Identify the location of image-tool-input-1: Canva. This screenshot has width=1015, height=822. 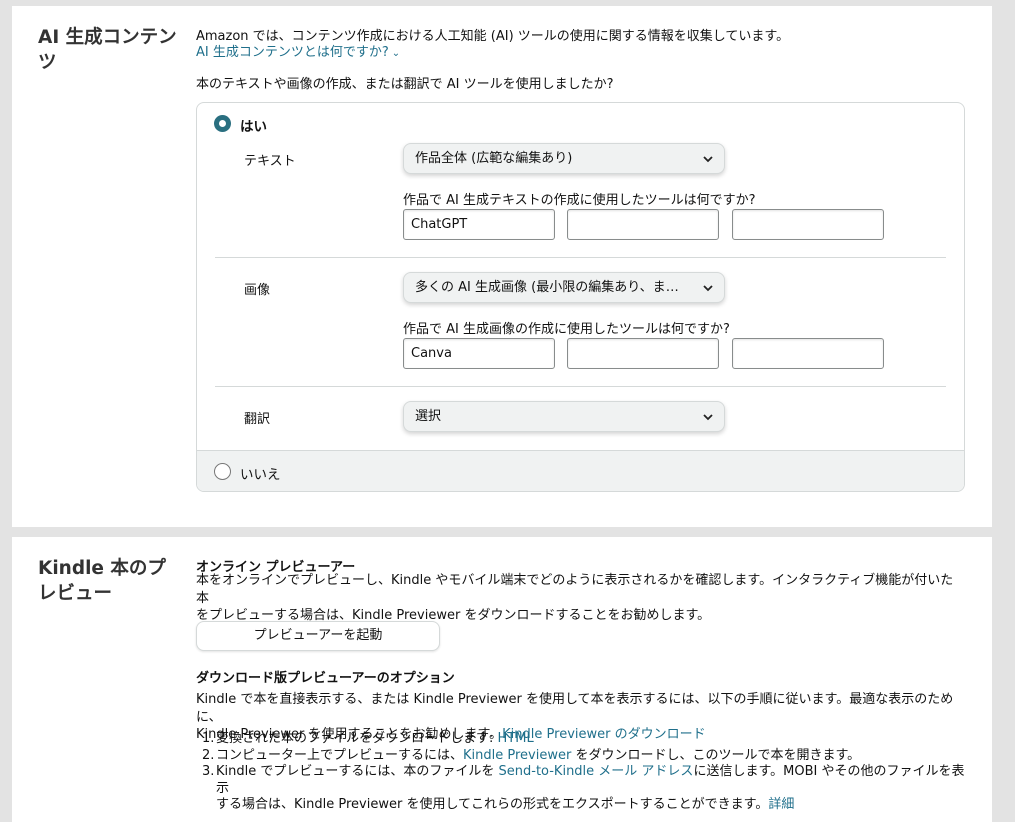
(479, 353).